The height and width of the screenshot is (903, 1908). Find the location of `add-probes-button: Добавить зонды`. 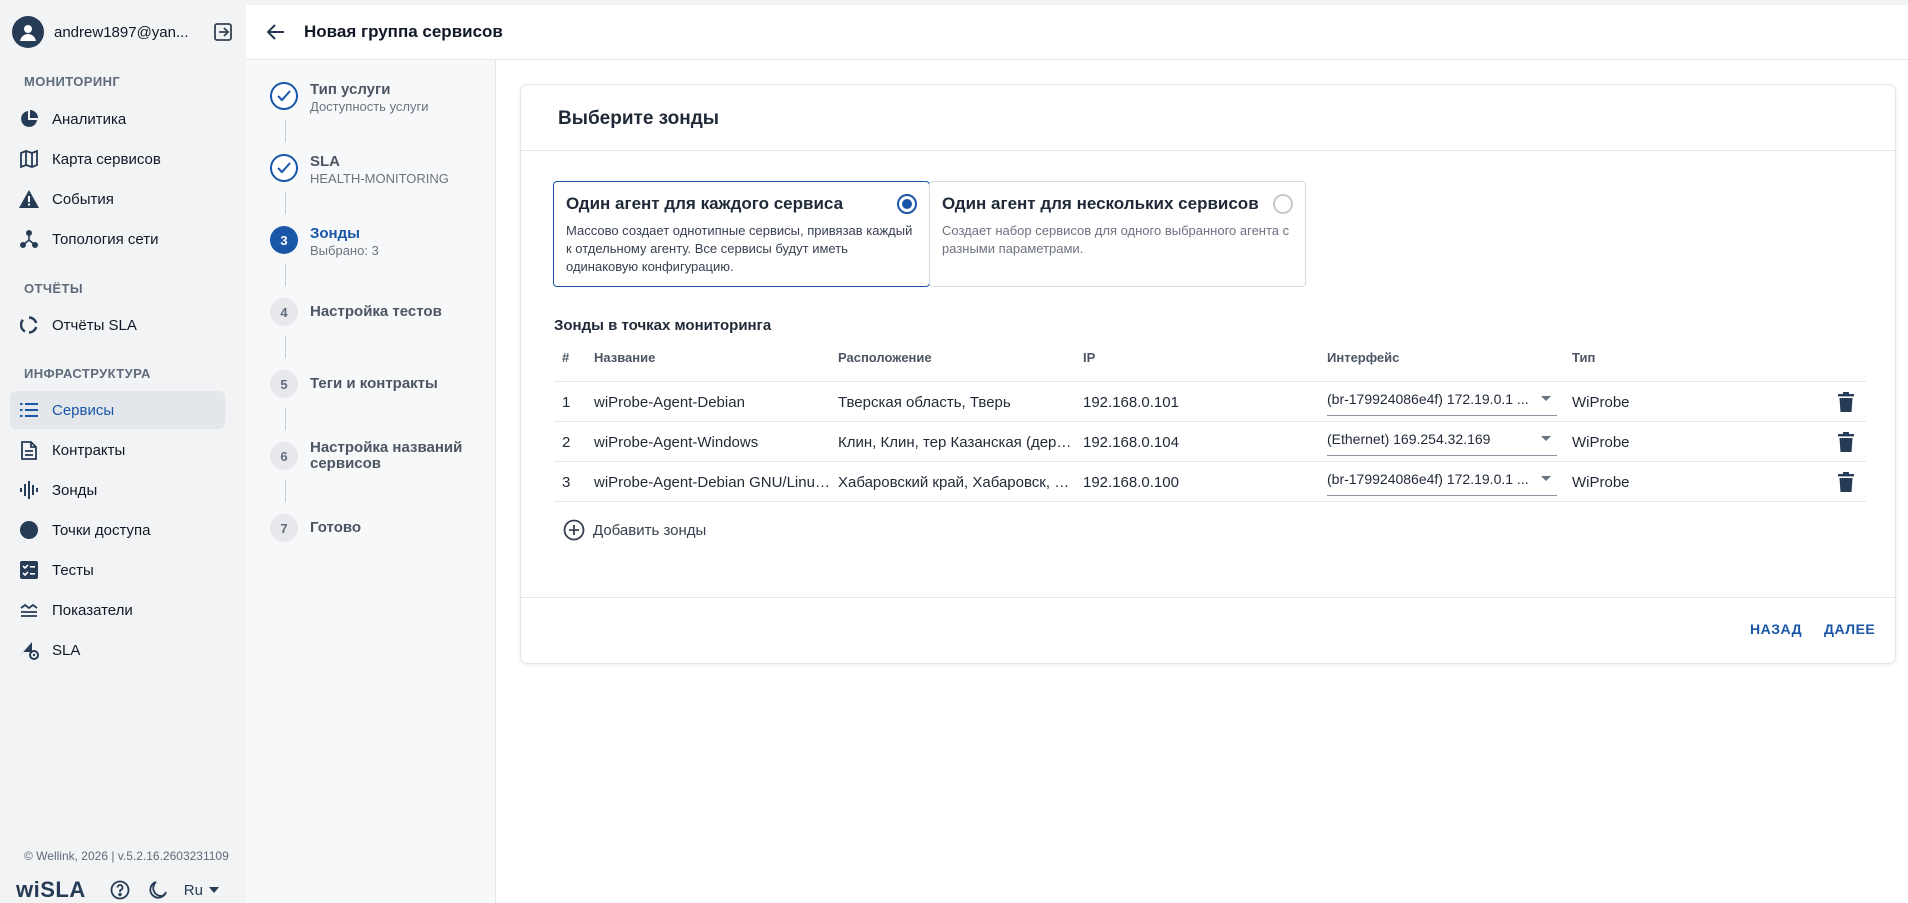

add-probes-button: Добавить зонды is located at coordinates (634, 530).